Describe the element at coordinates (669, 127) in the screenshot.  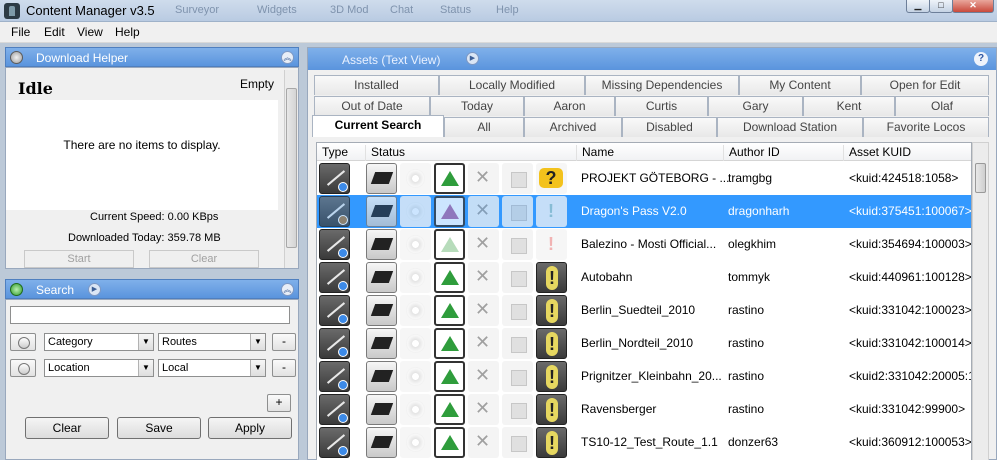
I see `tab-disabled: Disabled` at that location.